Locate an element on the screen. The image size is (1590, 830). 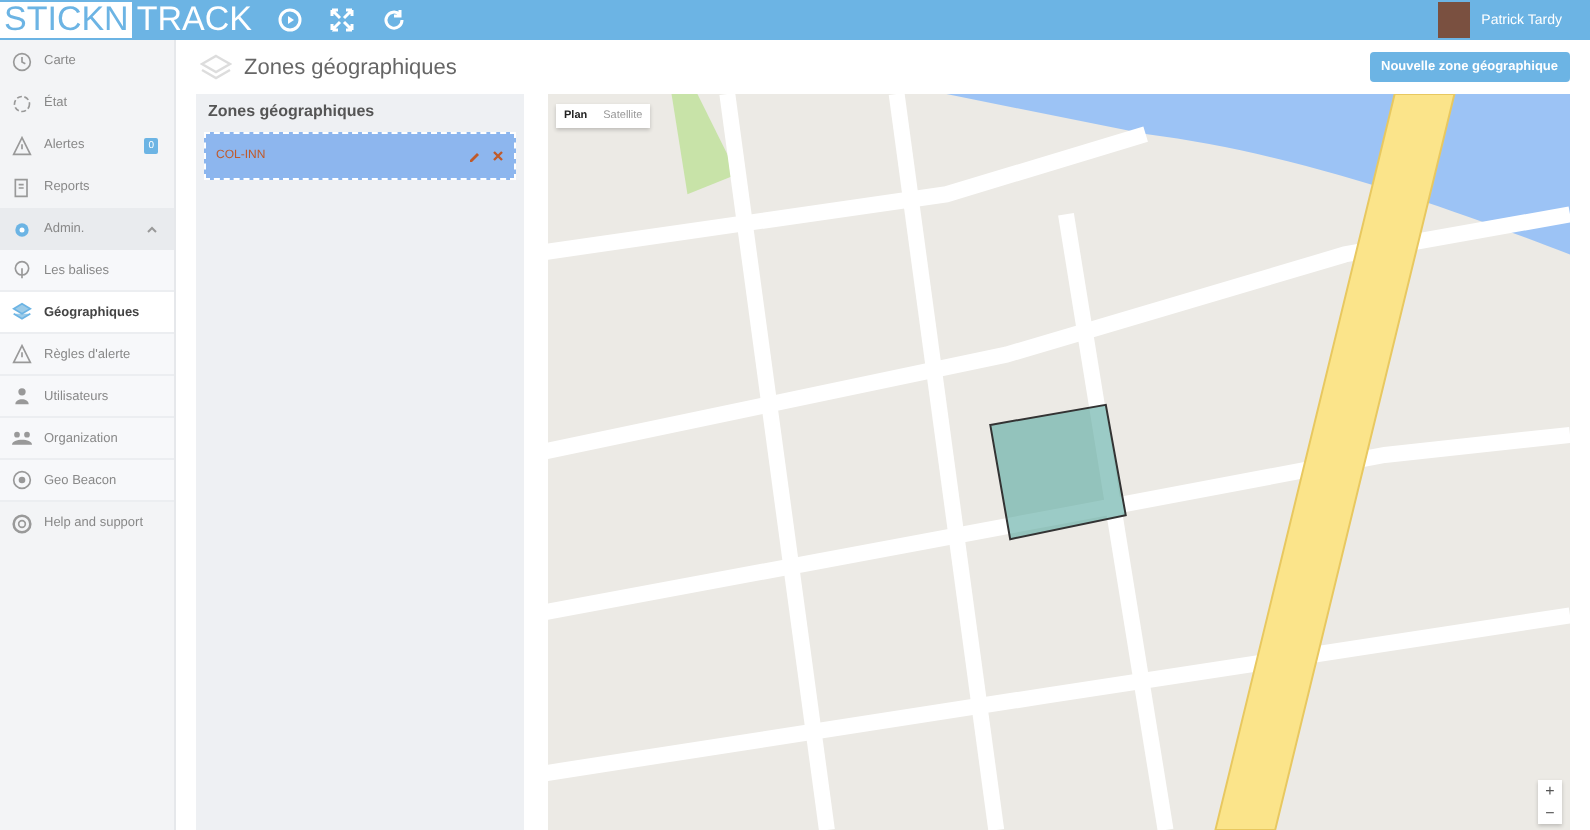
group-icon is located at coordinates (22, 438).